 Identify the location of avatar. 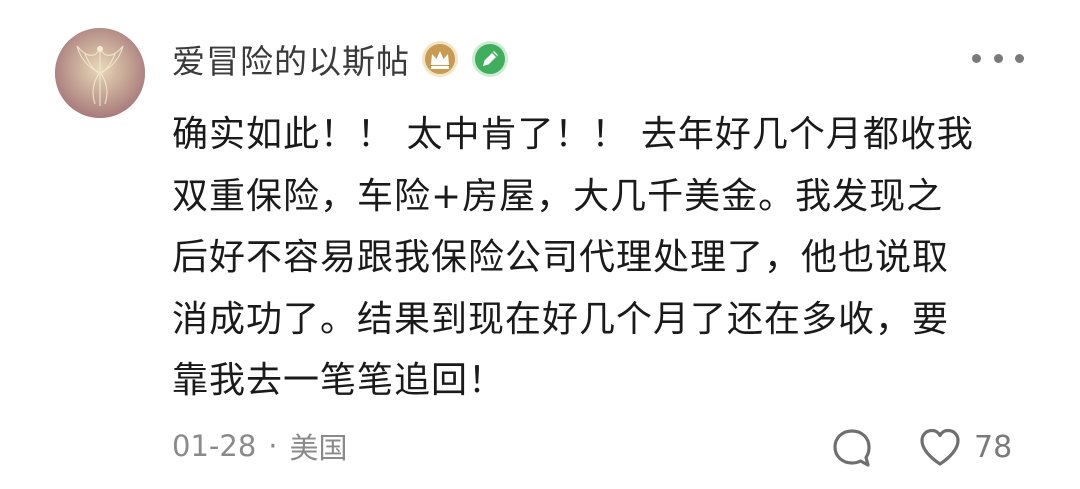
(100, 73).